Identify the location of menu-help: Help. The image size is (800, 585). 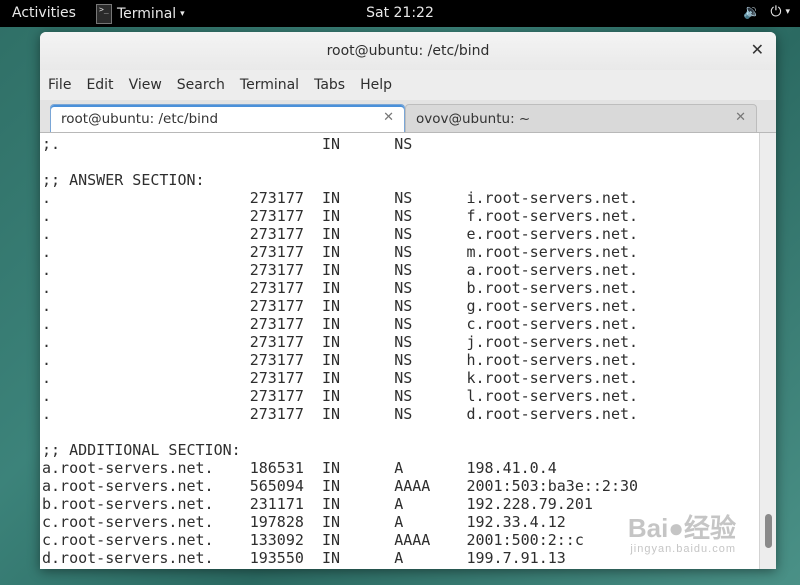
(376, 85).